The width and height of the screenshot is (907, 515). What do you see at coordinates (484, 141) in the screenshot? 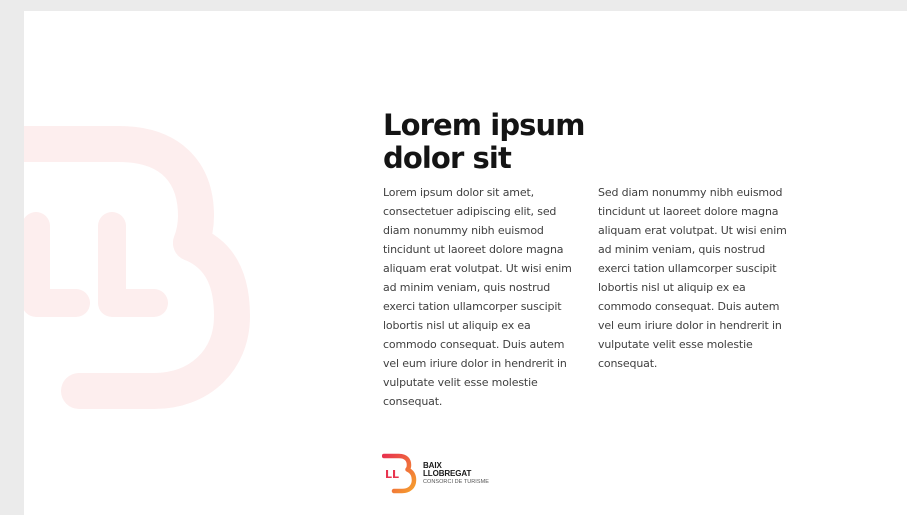
I see `page-title: Lorem ipsum dolor sit` at bounding box center [484, 141].